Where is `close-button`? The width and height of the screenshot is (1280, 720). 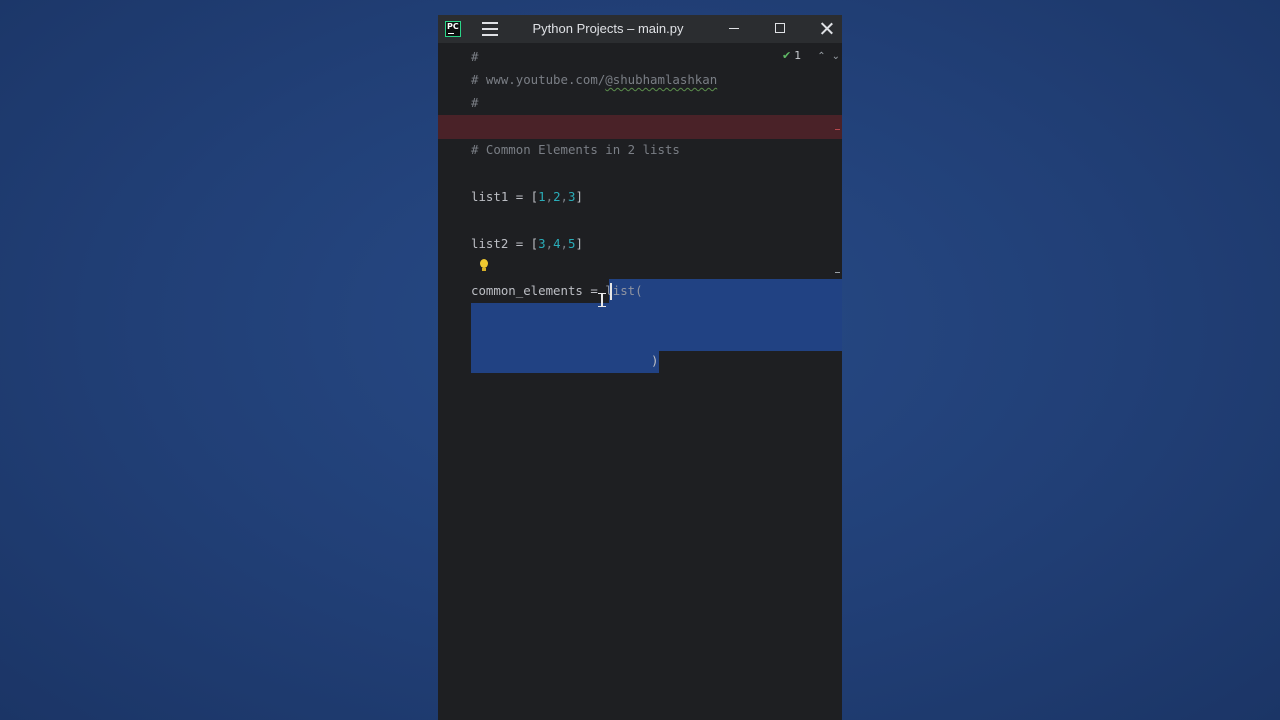
close-button is located at coordinates (823, 29).